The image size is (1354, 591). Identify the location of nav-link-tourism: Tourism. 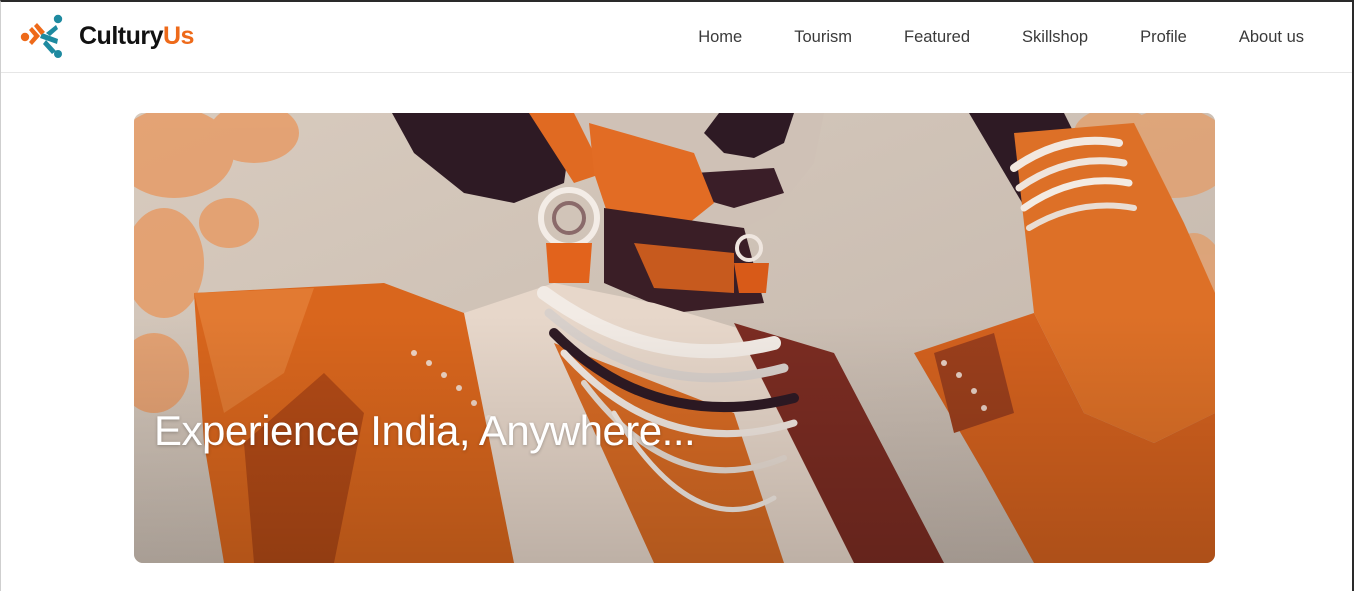
(823, 37).